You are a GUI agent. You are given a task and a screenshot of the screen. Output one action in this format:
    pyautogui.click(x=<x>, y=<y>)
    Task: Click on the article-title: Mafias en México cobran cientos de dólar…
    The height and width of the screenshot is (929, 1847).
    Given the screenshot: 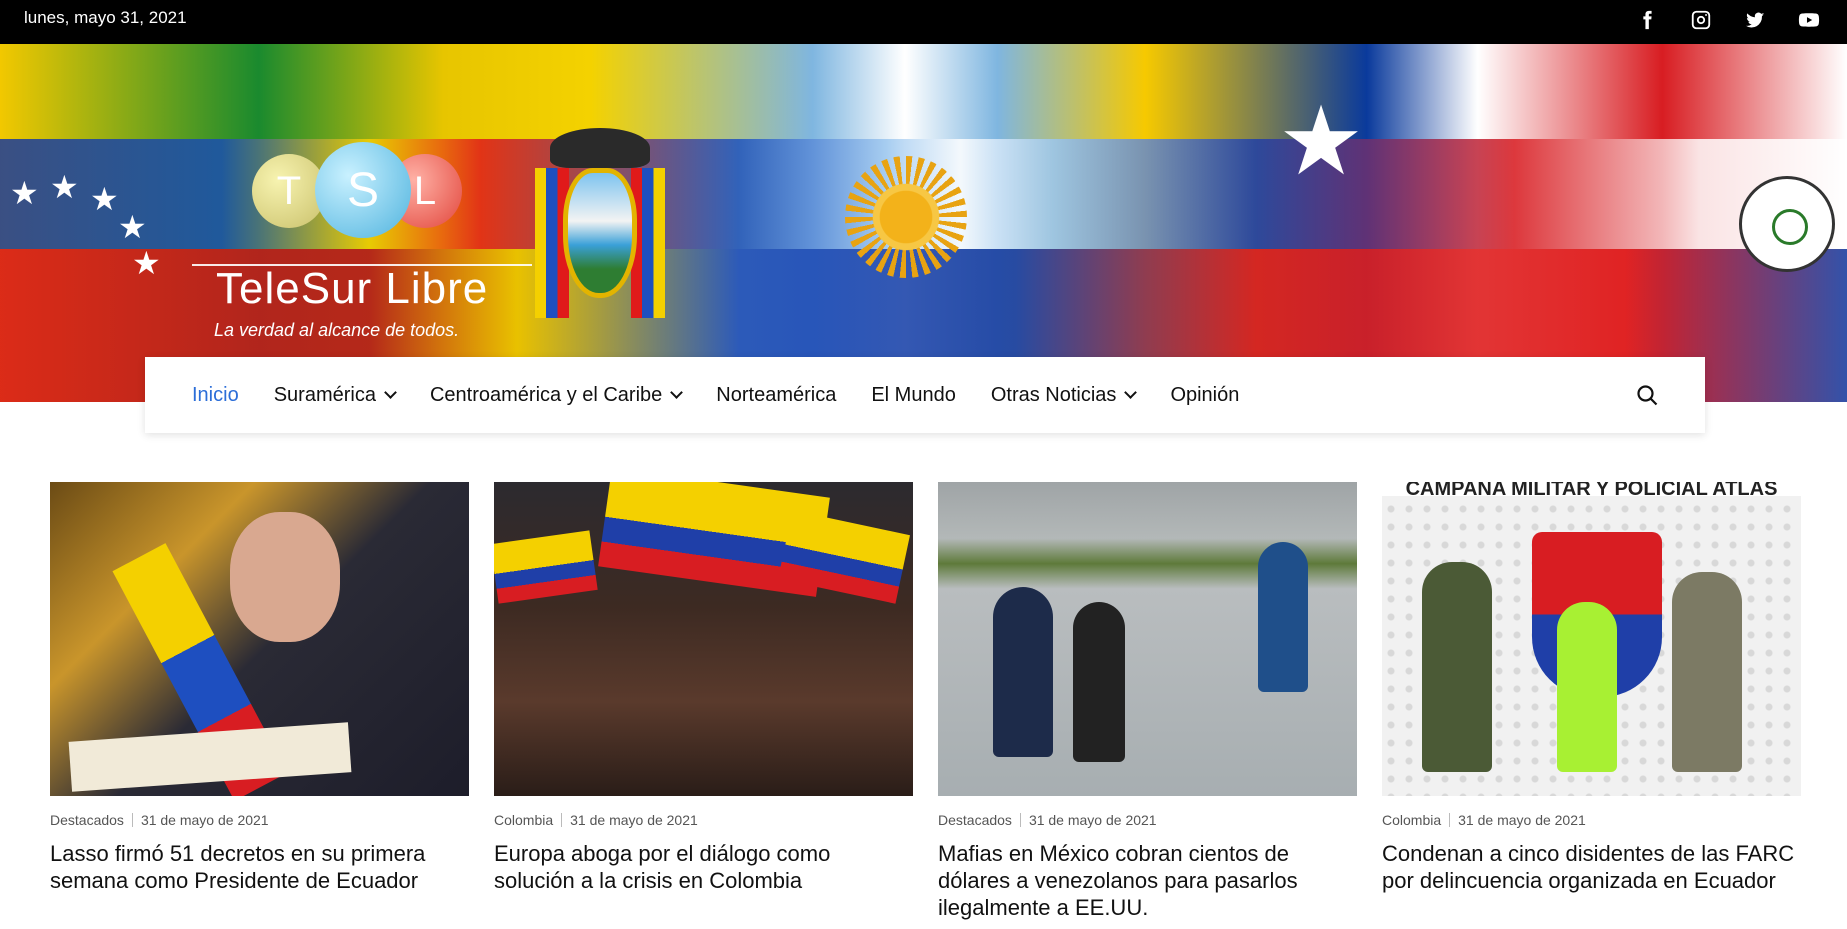 What is the action you would take?
    pyautogui.click(x=1147, y=880)
    